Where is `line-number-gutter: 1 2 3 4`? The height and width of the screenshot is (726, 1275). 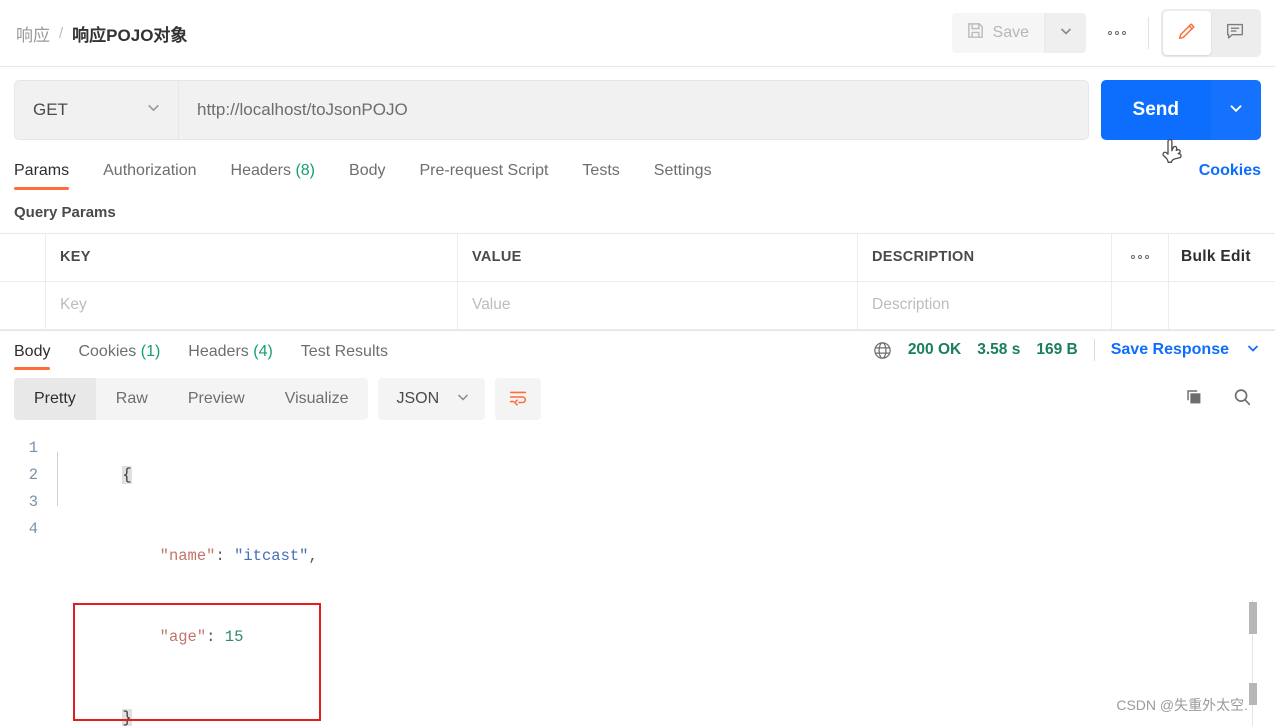 line-number-gutter: 1 2 3 4 is located at coordinates (31, 576).